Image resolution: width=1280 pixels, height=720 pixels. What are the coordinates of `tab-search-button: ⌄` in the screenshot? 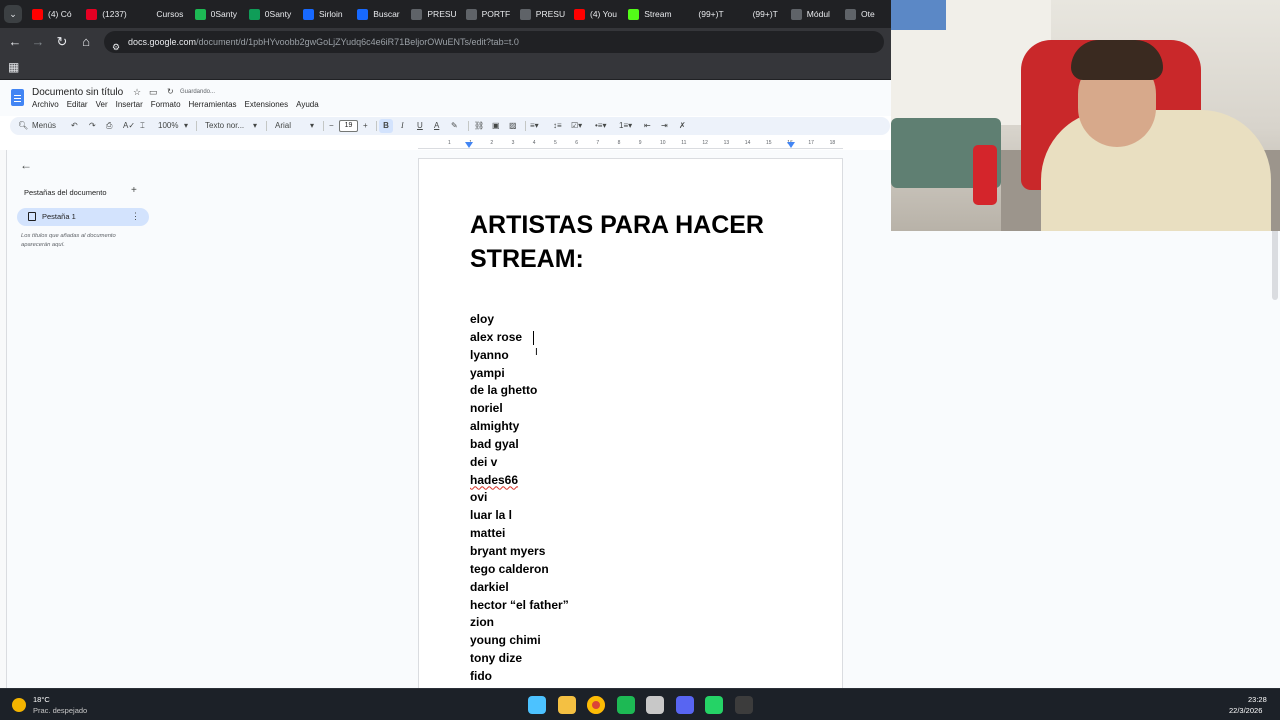 It's located at (13, 14).